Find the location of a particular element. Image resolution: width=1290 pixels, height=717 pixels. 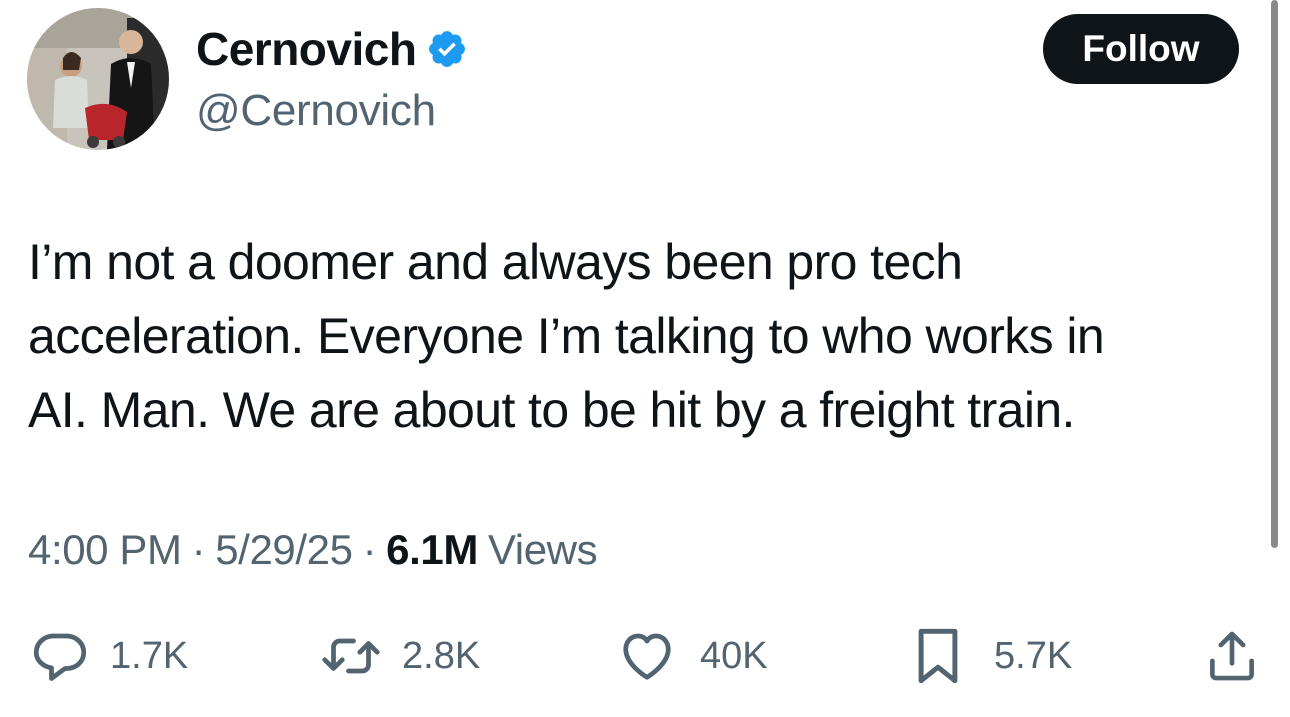

follow-button: Follow is located at coordinates (1141, 49).